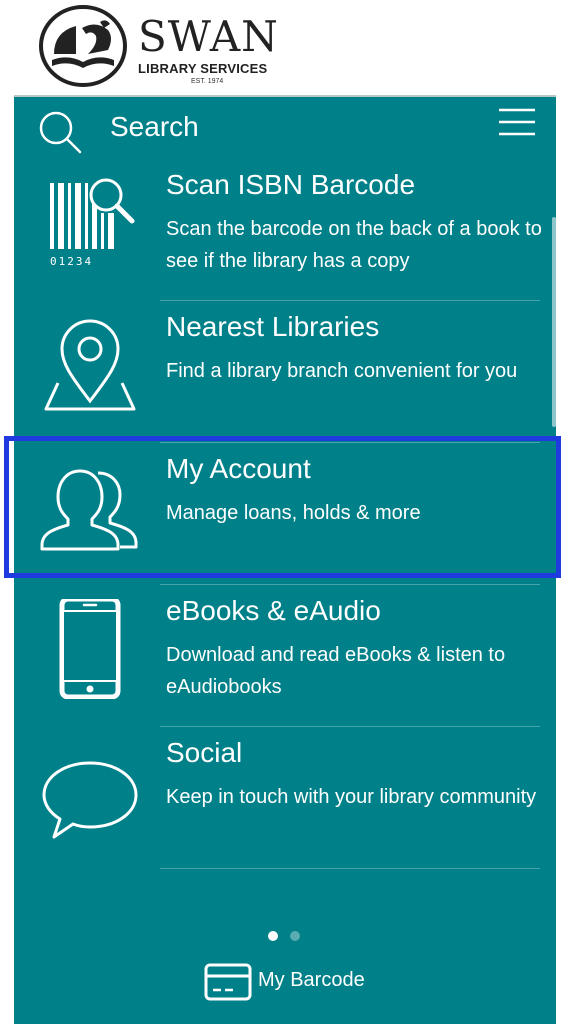 This screenshot has width=571, height=1024. What do you see at coordinates (273, 611) in the screenshot?
I see `menu-item-title: eBooks & eAudio` at bounding box center [273, 611].